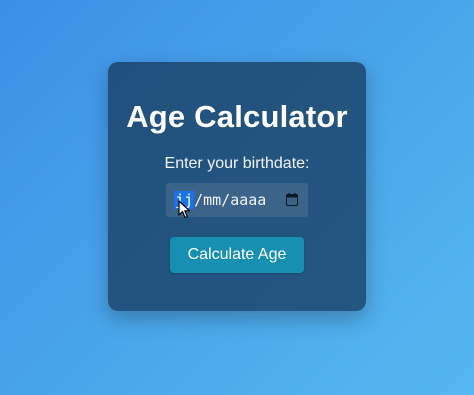 The height and width of the screenshot is (395, 474). I want to click on mouse-cursor-icon, so click(184, 209).